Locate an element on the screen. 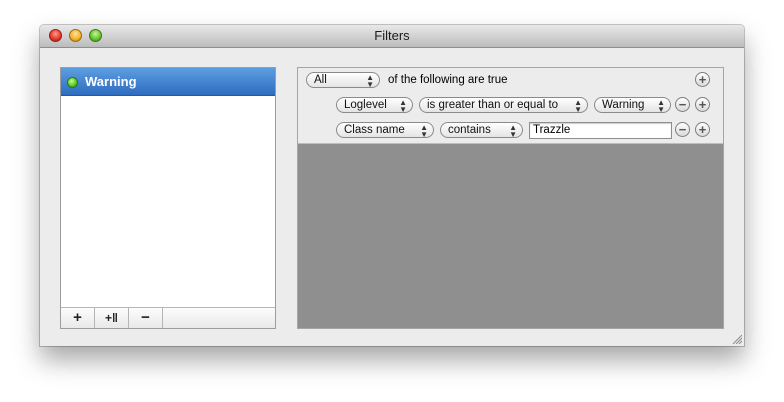 The width and height of the screenshot is (784, 402). operator-value: contains is located at coordinates (469, 130).